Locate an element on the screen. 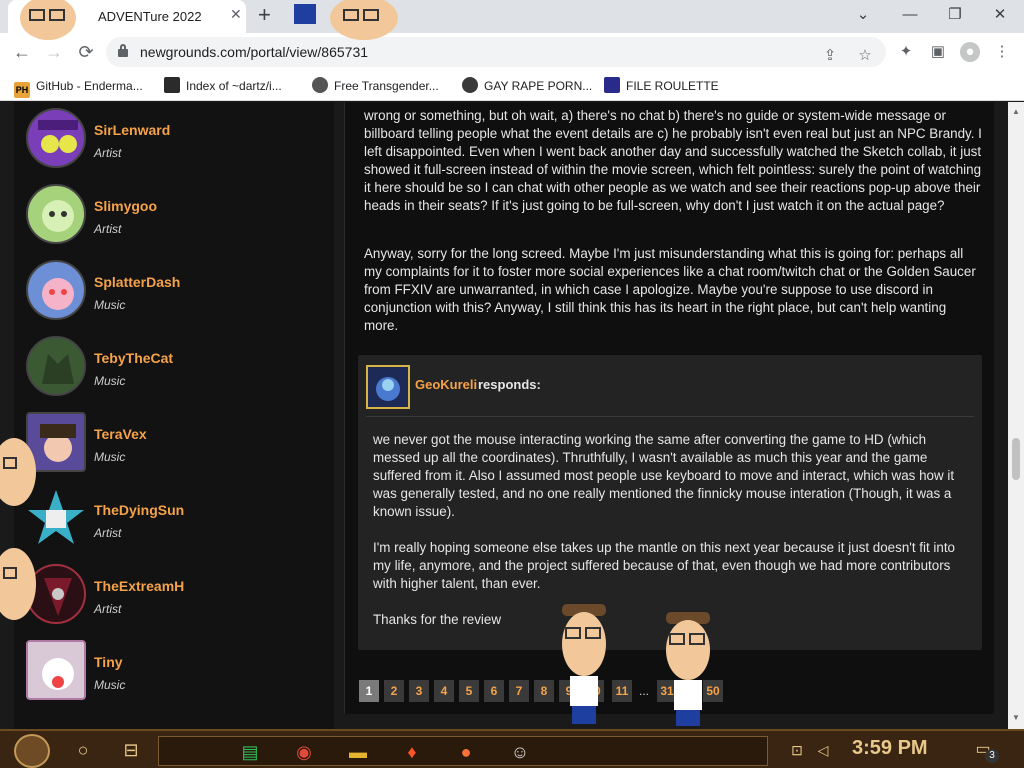 This screenshot has height=768, width=1024. taskbar-apps: ▤ ◉ ▬ ♦ ● ☺ is located at coordinates (463, 751).